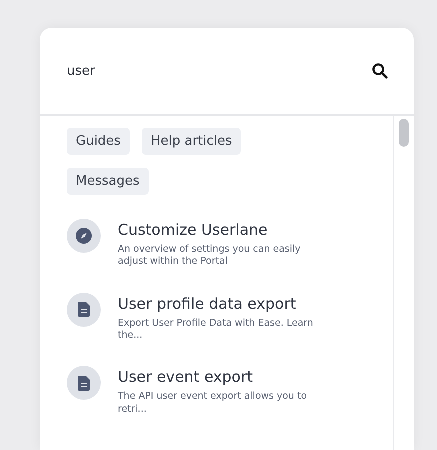 The width and height of the screenshot is (437, 450). I want to click on filter-chip: Guides, so click(98, 141).